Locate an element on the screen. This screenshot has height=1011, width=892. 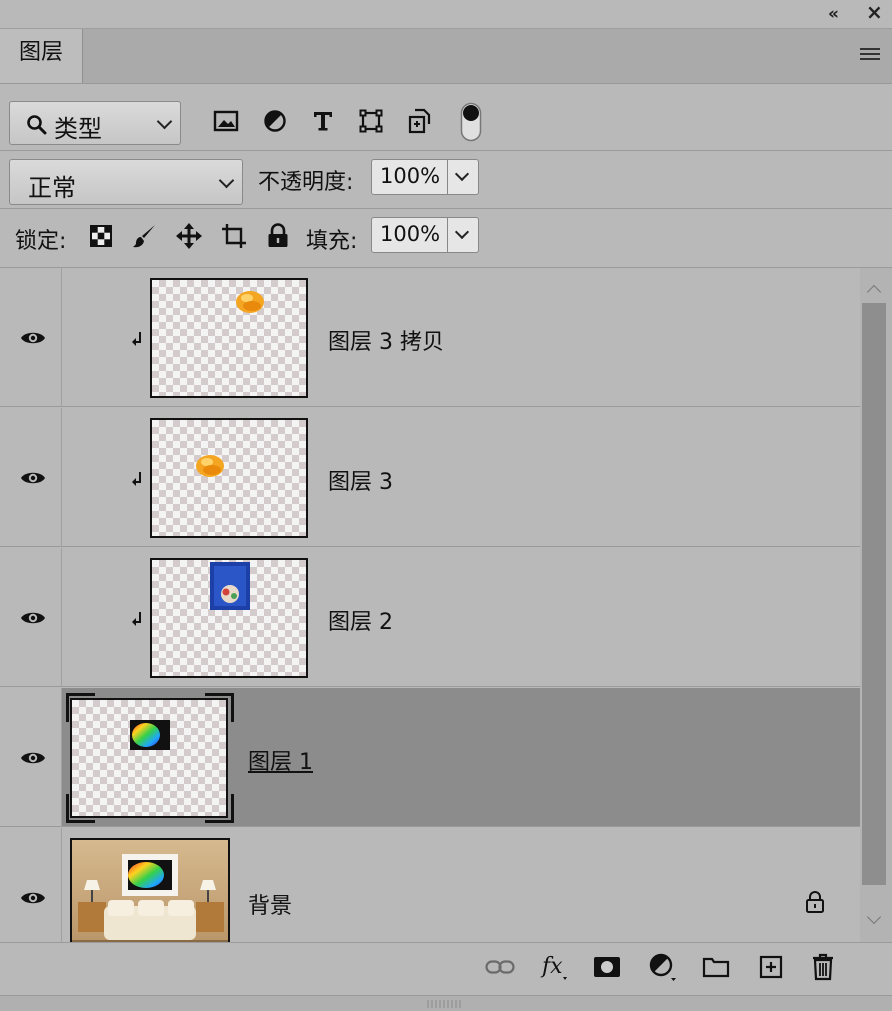
adjustment-layer-icon is located at coordinates (663, 967).